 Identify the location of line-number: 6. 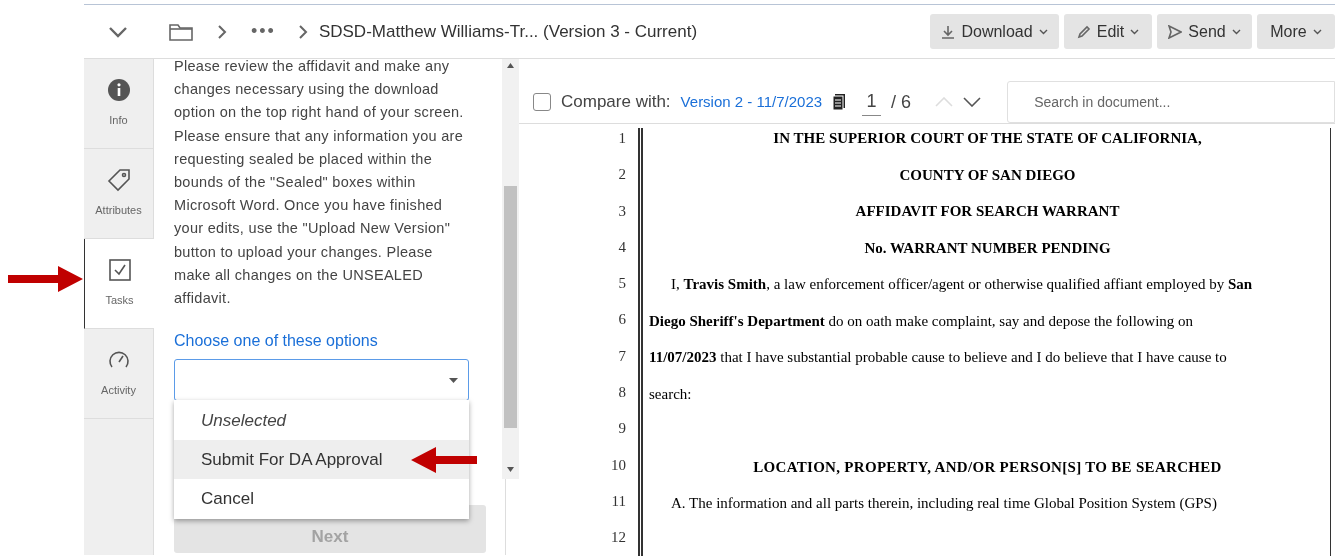
(622, 320).